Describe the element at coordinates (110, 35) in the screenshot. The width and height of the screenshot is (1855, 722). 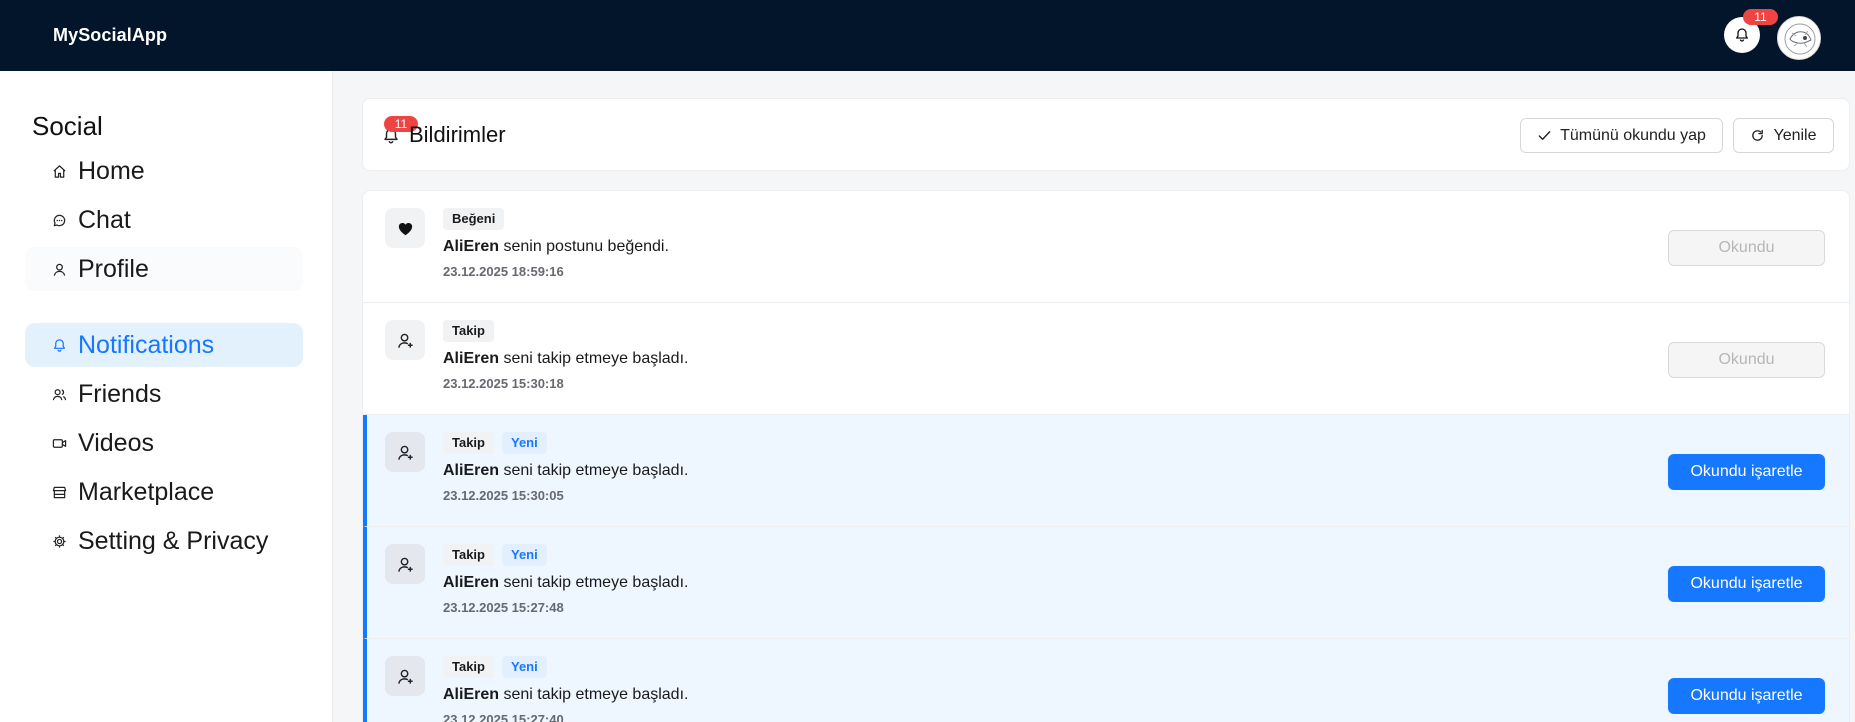
I see `brand-logo-text: MySocialApp` at that location.